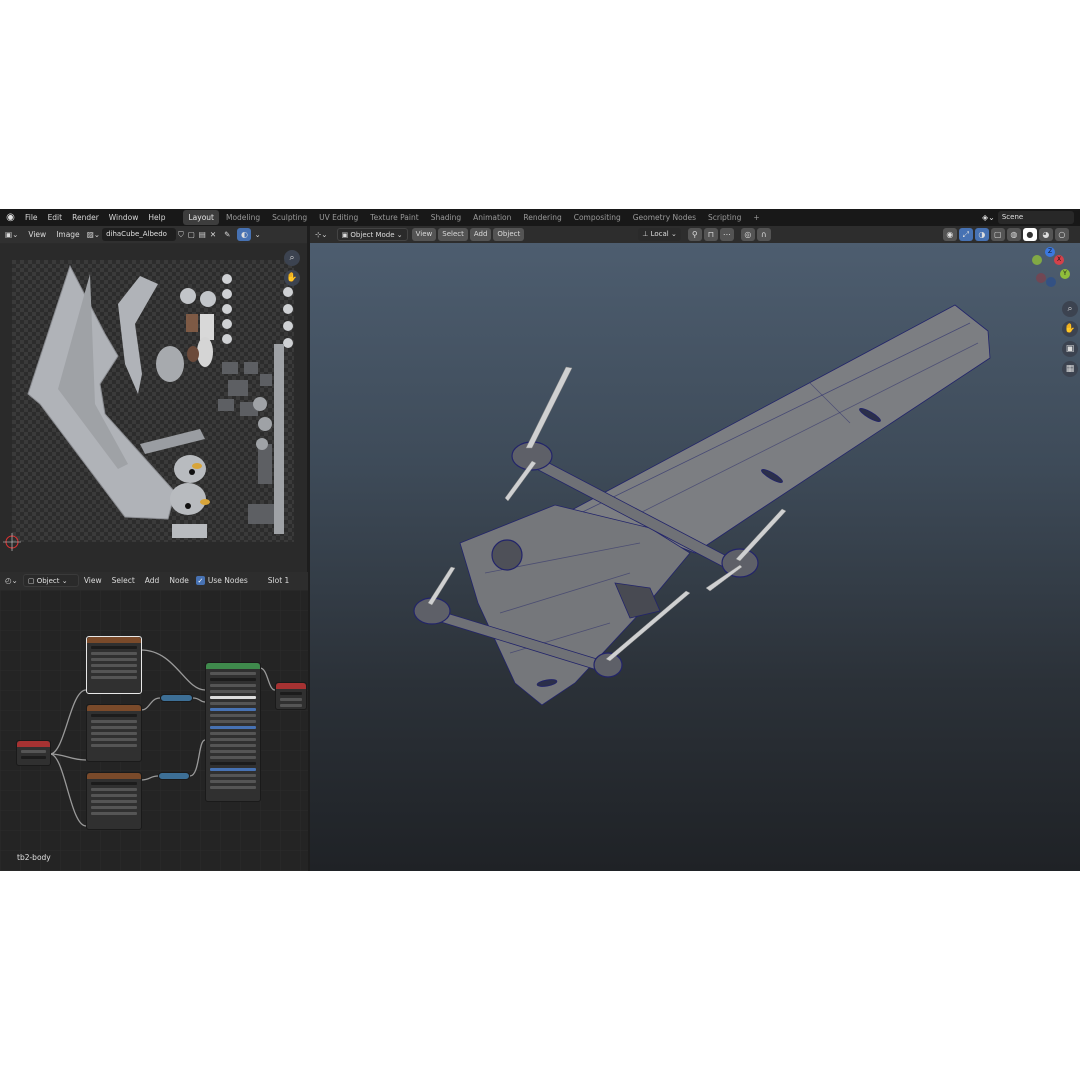 The image size is (1080, 1080). I want to click on axis-neg-x, so click(1041, 278).